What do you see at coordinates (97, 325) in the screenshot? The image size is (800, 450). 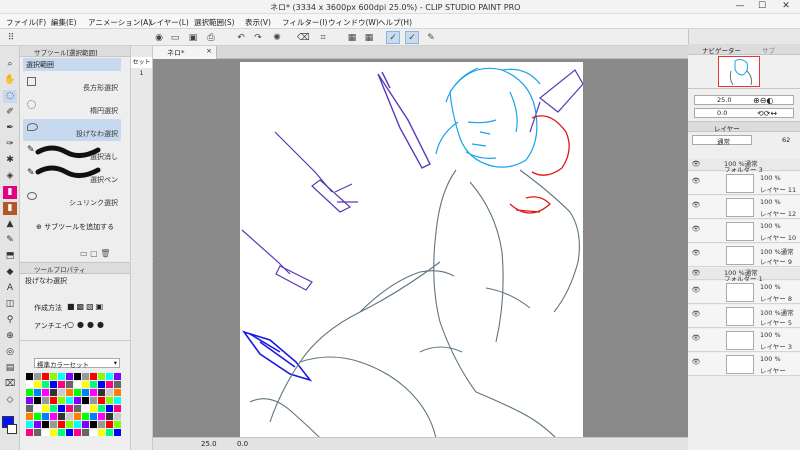 I see `antialias-options: ○●●●` at bounding box center [97, 325].